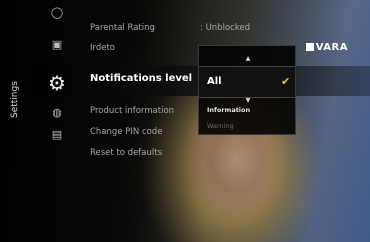 Image resolution: width=370 pixels, height=242 pixels. Describe the element at coordinates (286, 81) in the screenshot. I see `check-icon: ✔` at that location.